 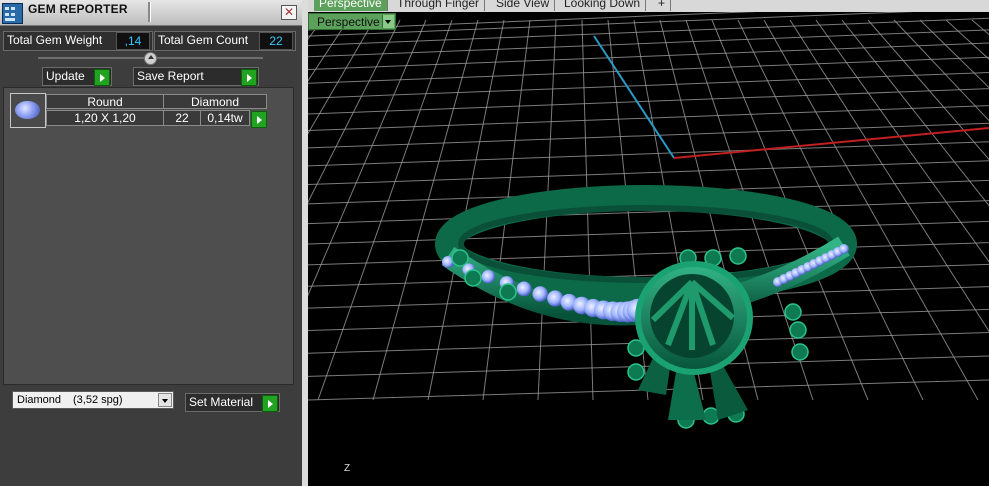 What do you see at coordinates (634, 97) in the screenshot?
I see `y-axis-line` at bounding box center [634, 97].